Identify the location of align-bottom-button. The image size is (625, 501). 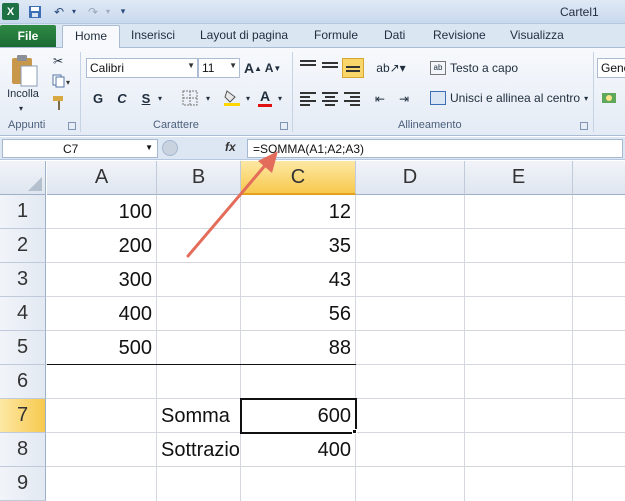
(353, 68).